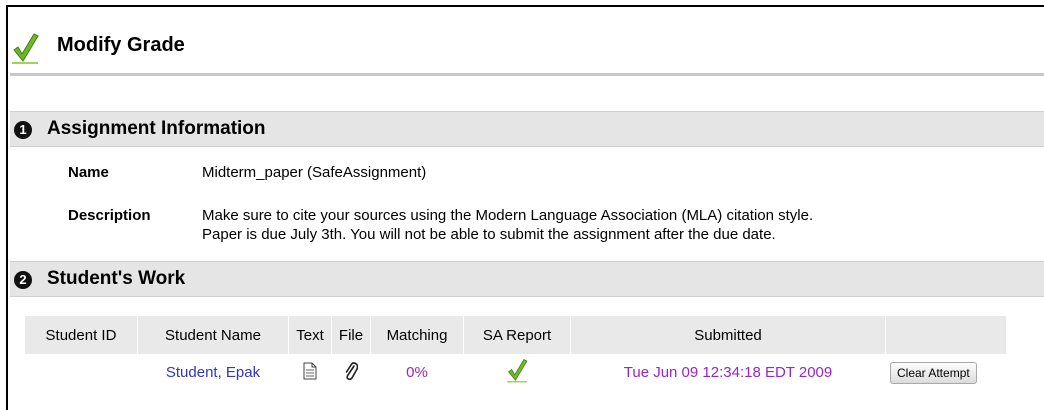 This screenshot has width=1044, height=410. Describe the element at coordinates (933, 372) in the screenshot. I see `clear-attempt-button: Clear Attempt` at that location.